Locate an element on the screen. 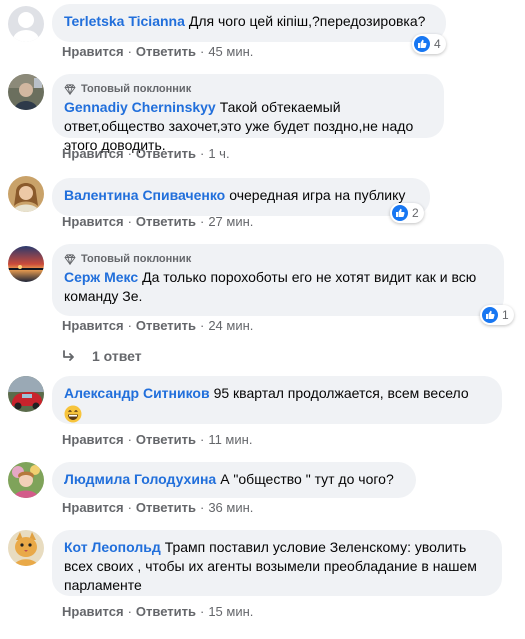  reaction-number: 1 is located at coordinates (505, 315).